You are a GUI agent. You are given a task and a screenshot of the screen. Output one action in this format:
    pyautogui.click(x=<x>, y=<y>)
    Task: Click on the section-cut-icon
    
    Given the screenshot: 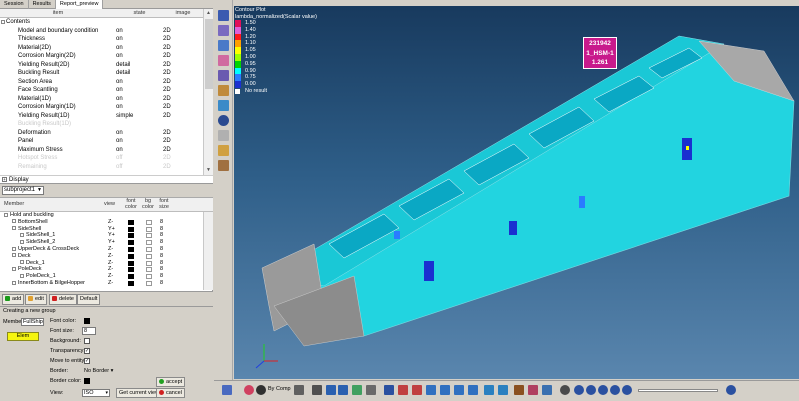 What is the action you would take?
    pyautogui.click(x=223, y=150)
    